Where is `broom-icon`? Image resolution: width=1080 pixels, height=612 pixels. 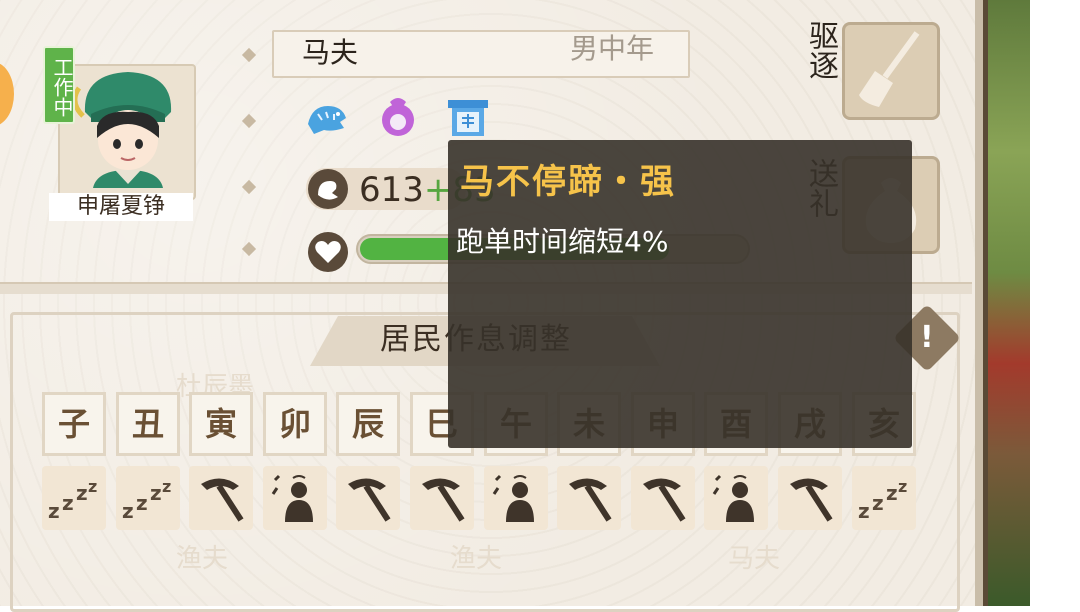
broom-icon is located at coordinates (889, 69).